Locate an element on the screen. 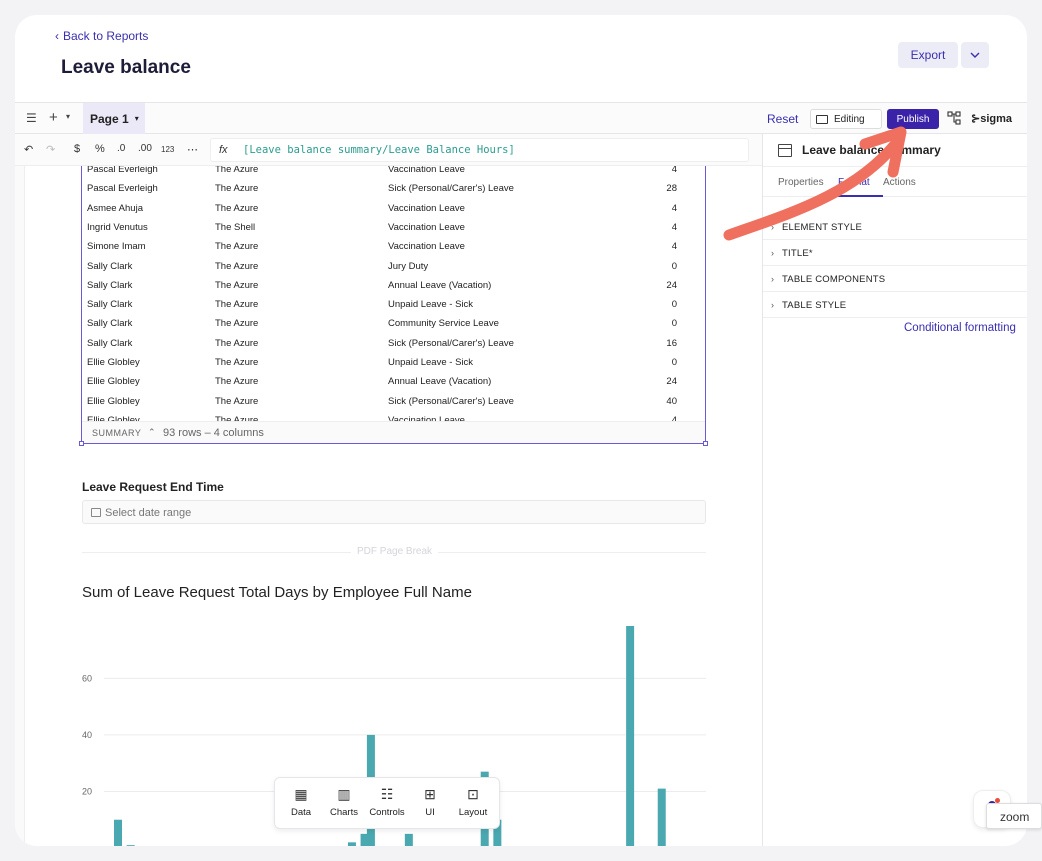 The width and height of the screenshot is (1042, 861). section-label: TABLE COMPONENTS is located at coordinates (834, 279).